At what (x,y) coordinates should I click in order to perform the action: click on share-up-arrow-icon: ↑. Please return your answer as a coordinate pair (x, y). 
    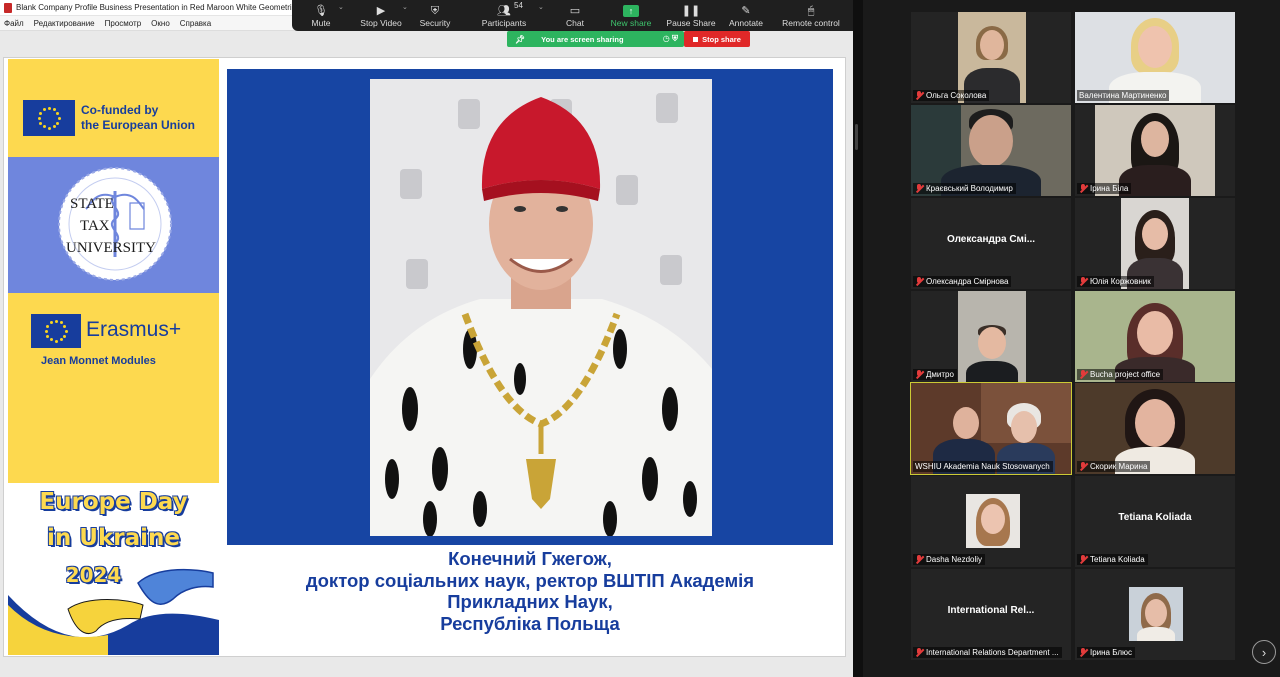
    Looking at the image, I should click on (631, 11).